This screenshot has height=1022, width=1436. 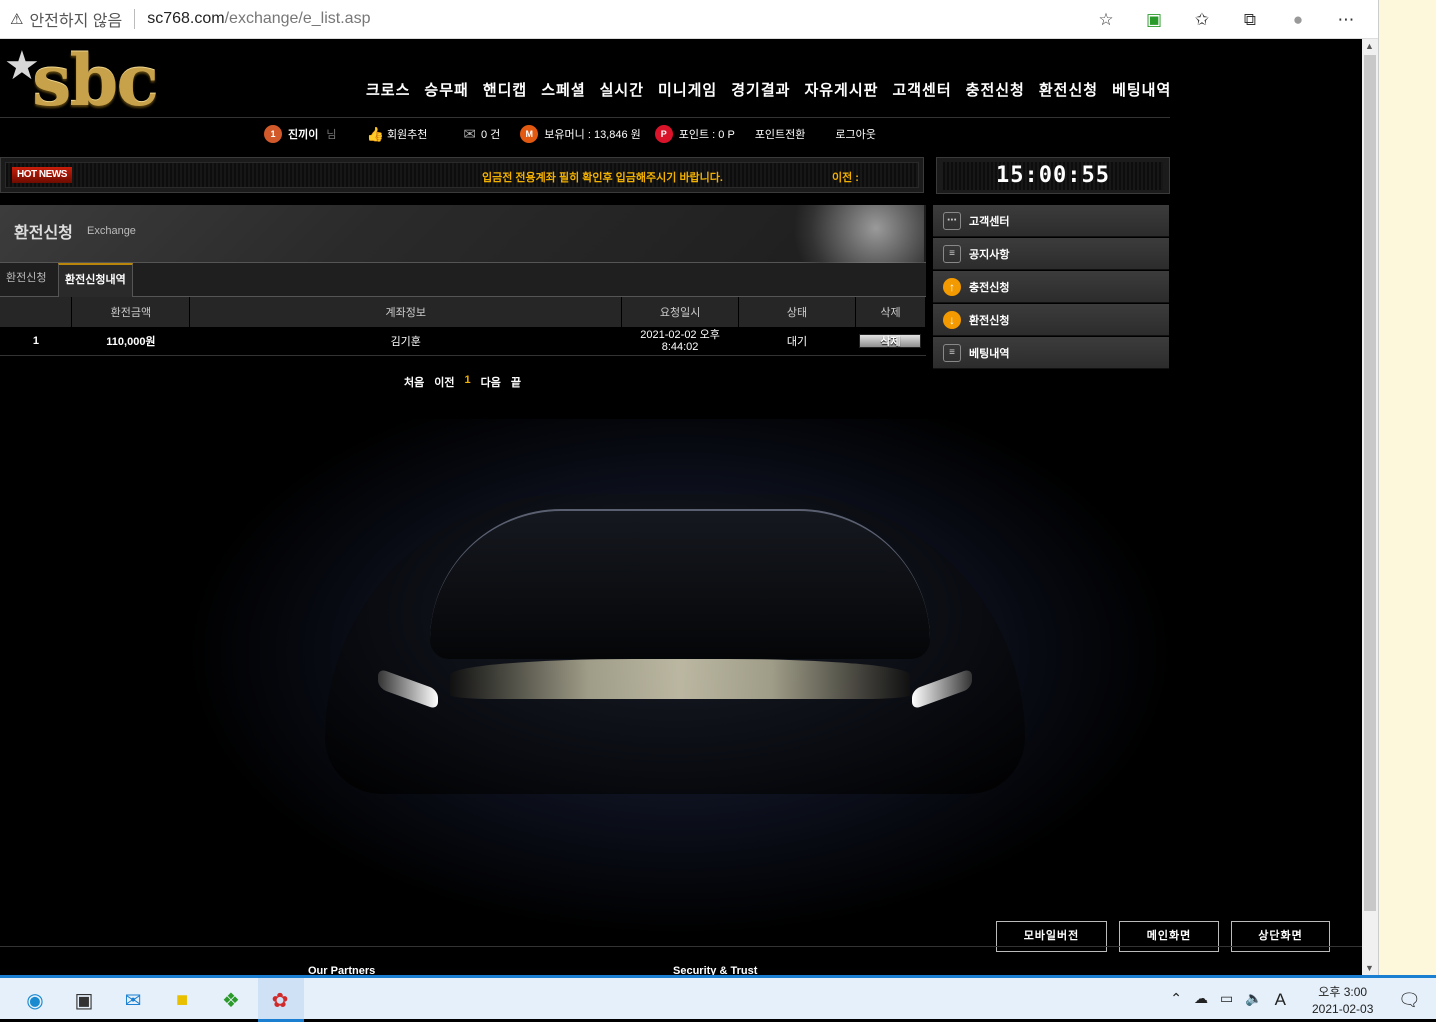 What do you see at coordinates (133, 1000) in the screenshot?
I see `mail-icon: ✉` at bounding box center [133, 1000].